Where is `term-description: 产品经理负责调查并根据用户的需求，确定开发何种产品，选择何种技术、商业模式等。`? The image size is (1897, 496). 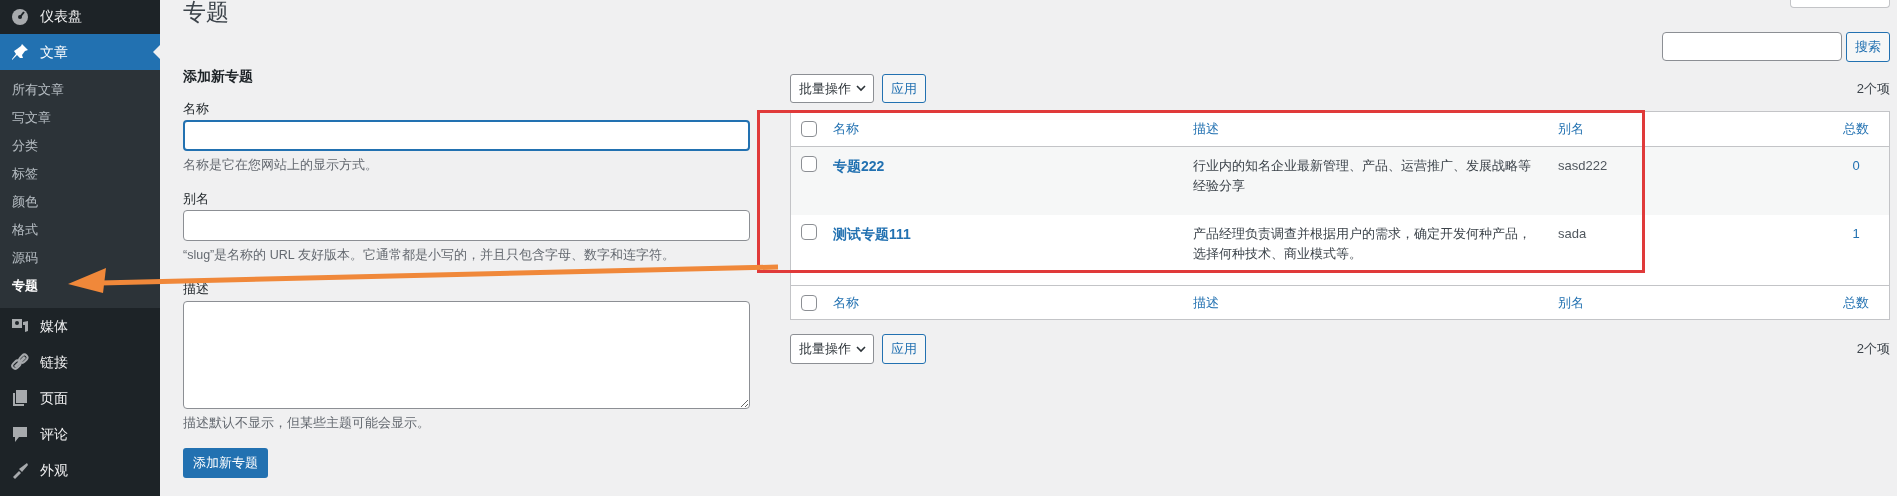 term-description: 产品经理负责调查并根据用户的需求，确定开发何种产品，选择何种技术、商业模式等。 is located at coordinates (1362, 244).